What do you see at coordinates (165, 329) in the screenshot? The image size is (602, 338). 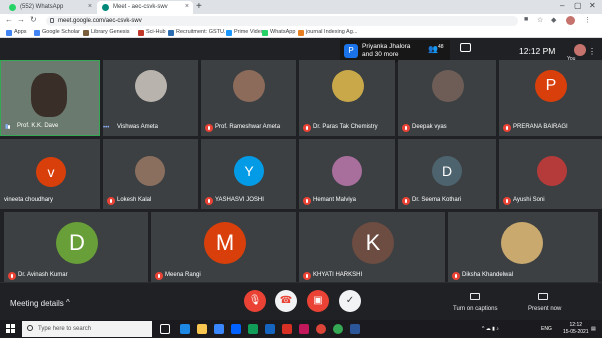 I see `task-view-icon` at bounding box center [165, 329].